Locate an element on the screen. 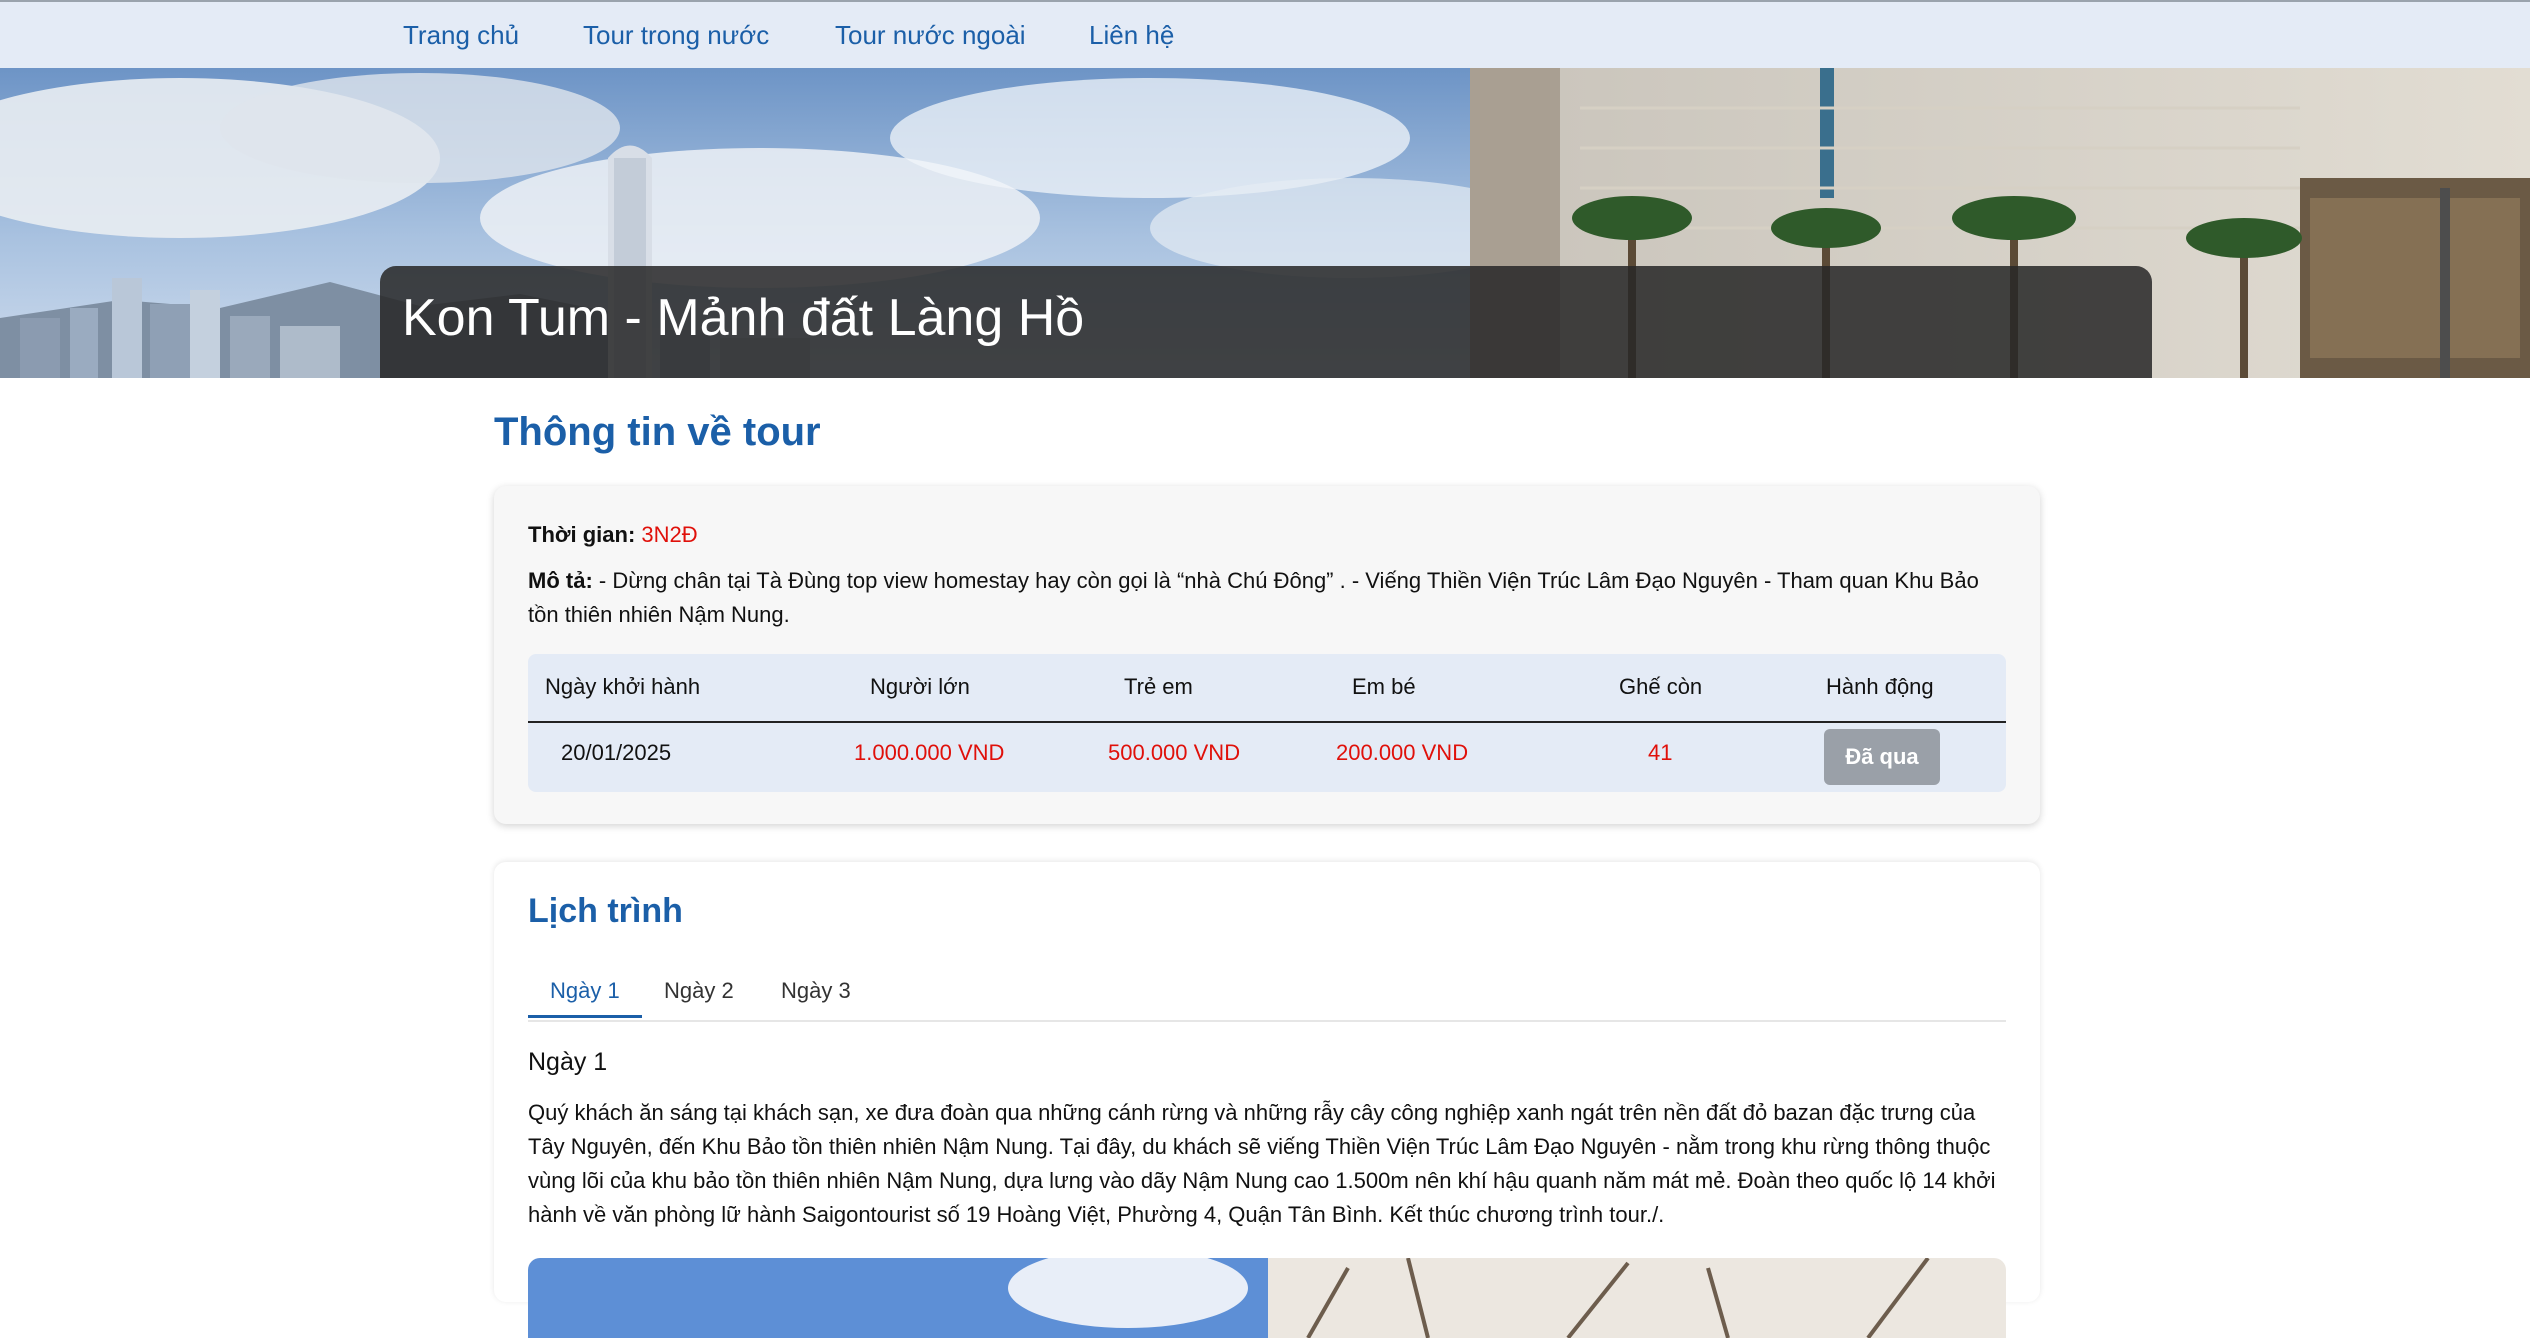 The height and width of the screenshot is (1338, 2530). row-child-price: 500.000 VND is located at coordinates (1174, 752).